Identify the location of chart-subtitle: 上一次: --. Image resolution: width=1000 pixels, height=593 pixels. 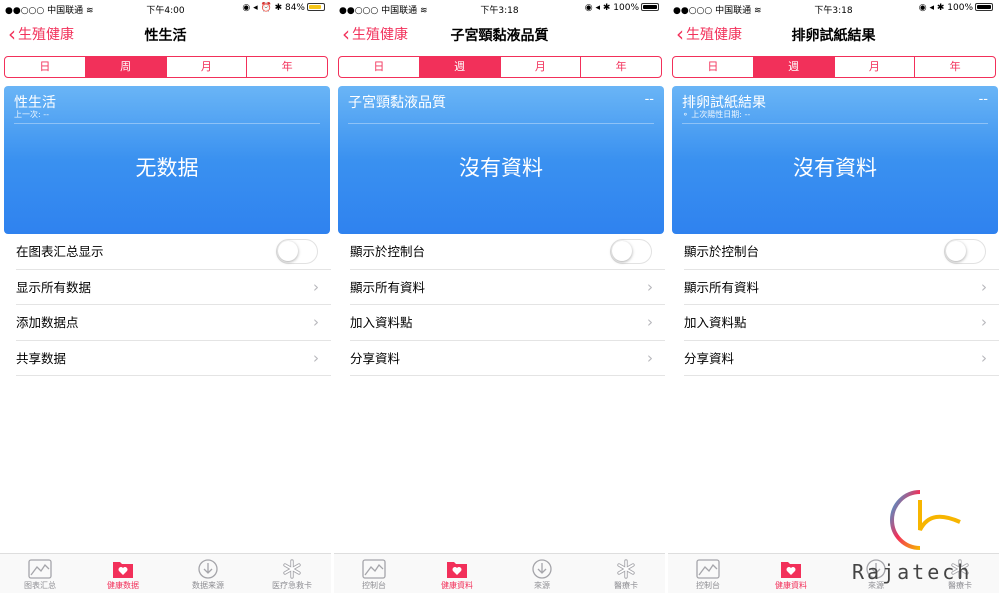
(32, 114).